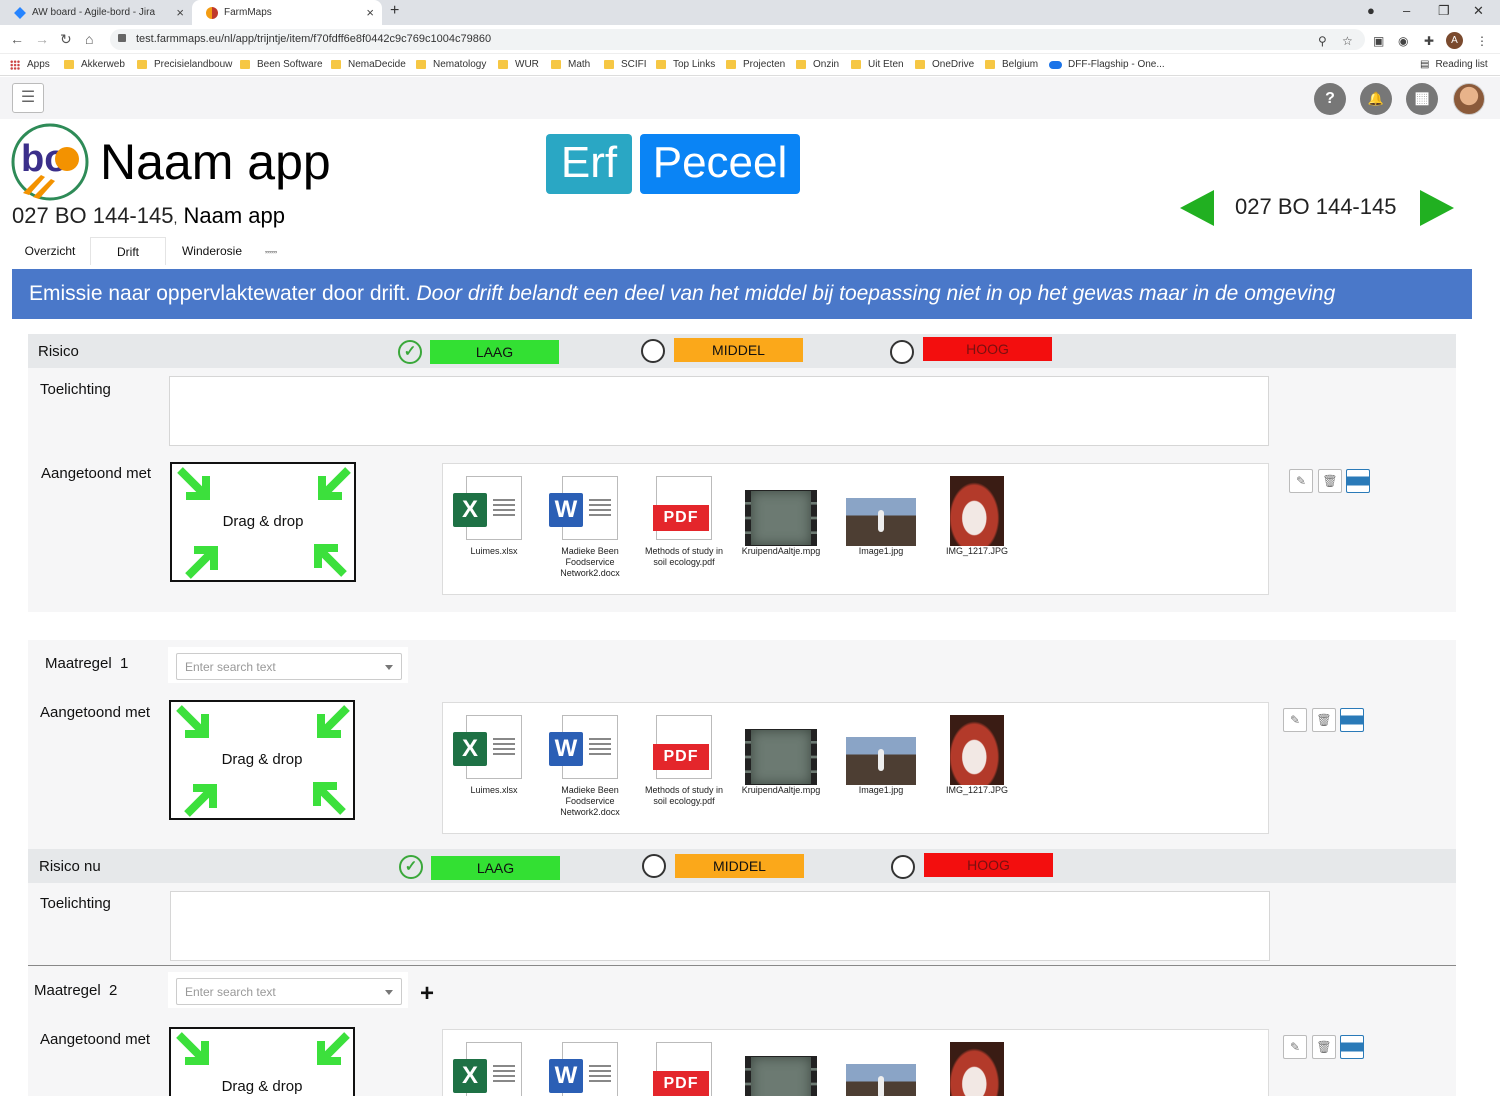  What do you see at coordinates (427, 994) in the screenshot?
I see `add-measure-button: +` at bounding box center [427, 994].